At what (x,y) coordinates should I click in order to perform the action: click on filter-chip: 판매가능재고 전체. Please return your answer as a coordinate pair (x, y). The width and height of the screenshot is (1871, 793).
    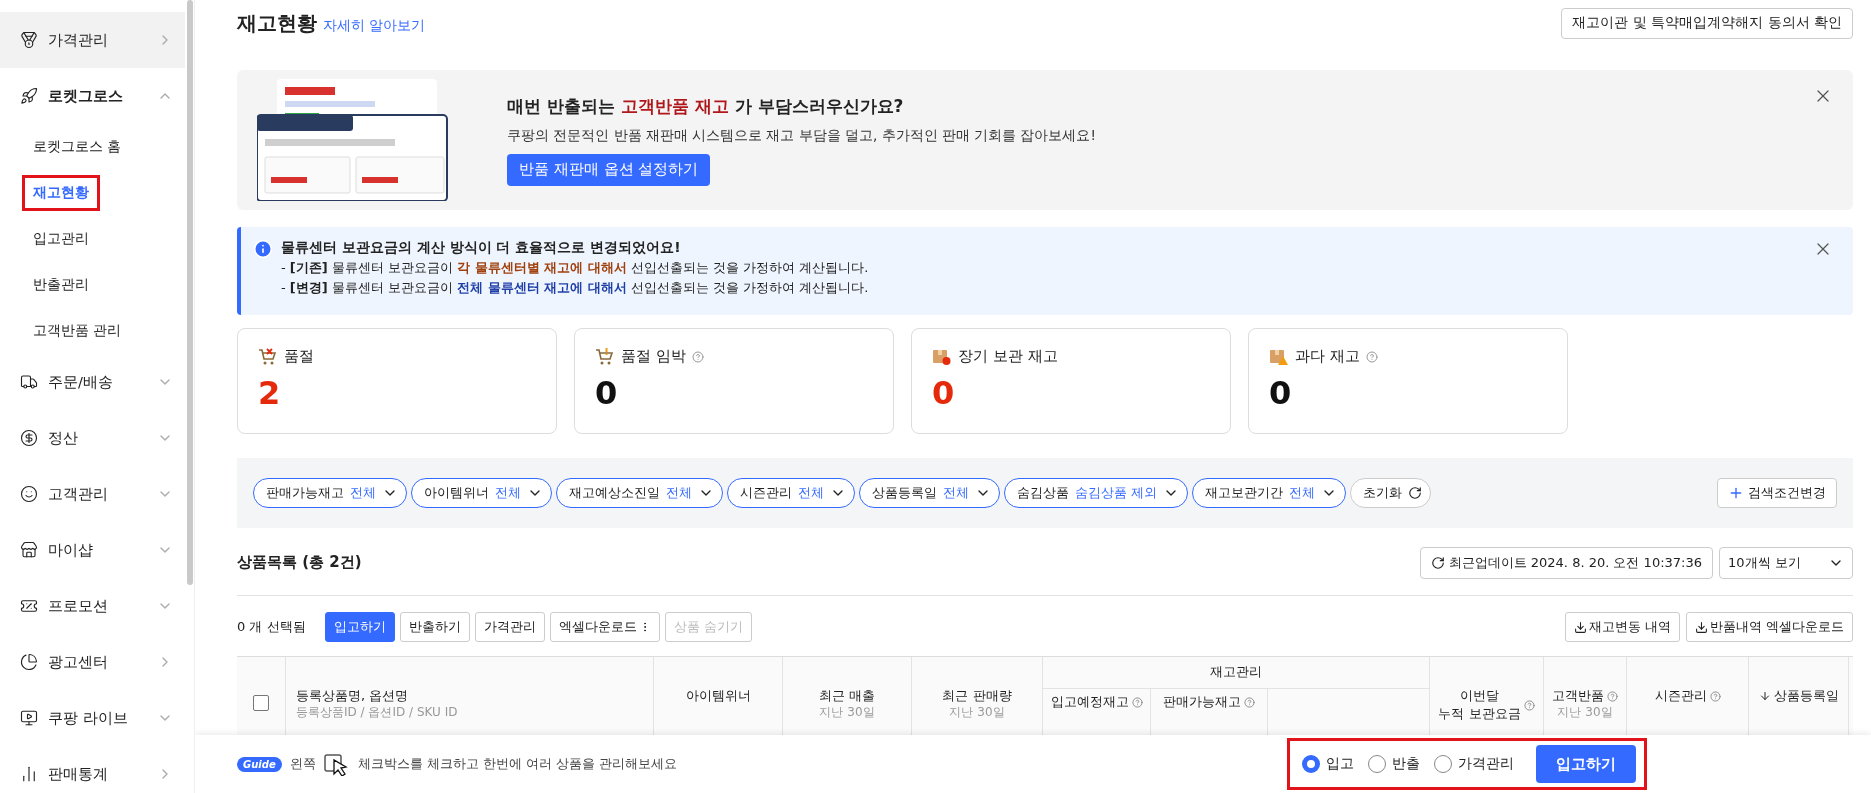
    Looking at the image, I should click on (330, 493).